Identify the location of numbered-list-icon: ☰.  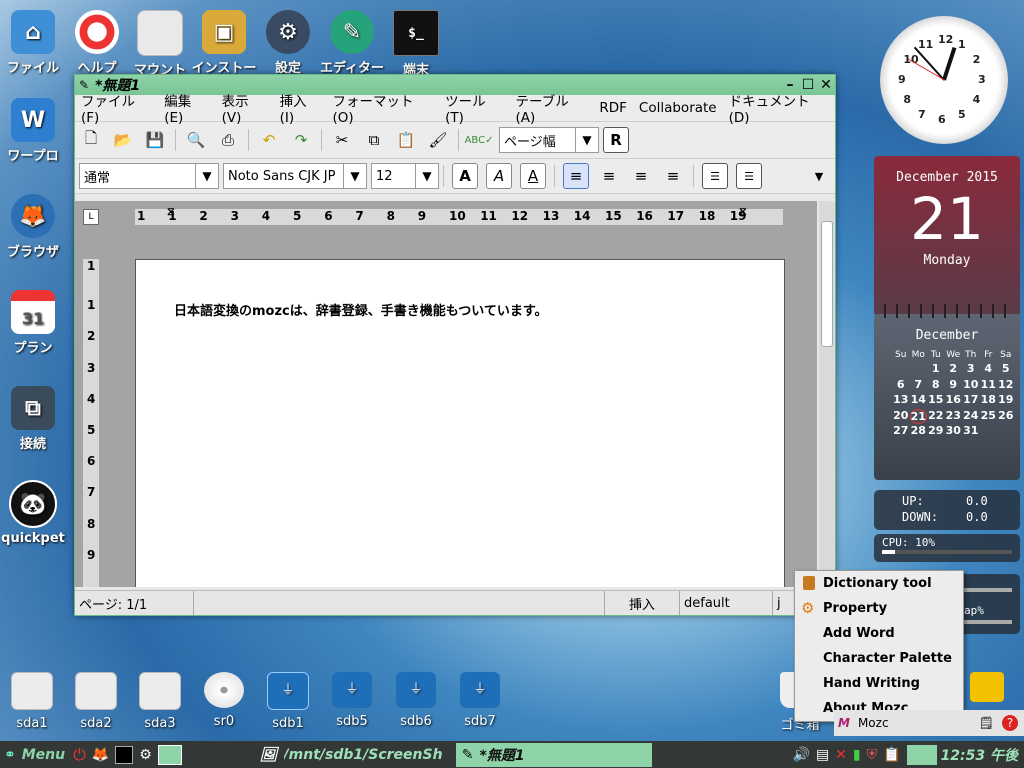
(715, 176).